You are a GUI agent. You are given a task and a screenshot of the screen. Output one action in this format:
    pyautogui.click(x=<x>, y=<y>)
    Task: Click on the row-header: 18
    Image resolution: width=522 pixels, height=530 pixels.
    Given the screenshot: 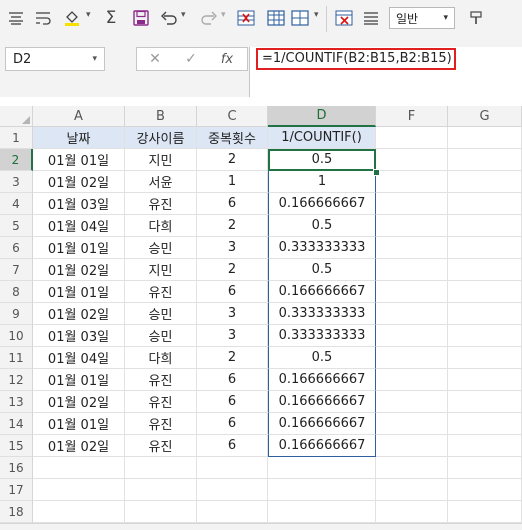 What is the action you would take?
    pyautogui.click(x=16, y=512)
    